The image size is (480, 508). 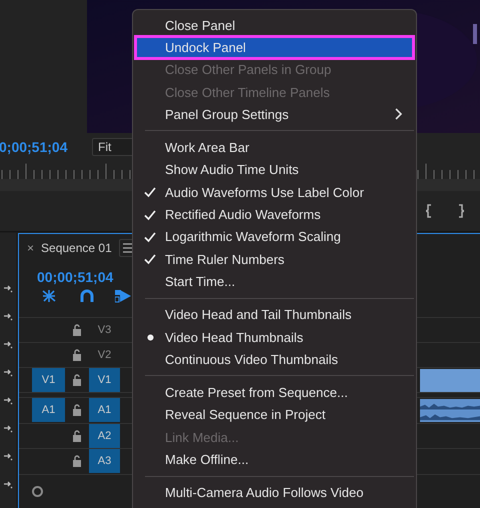 I want to click on magnet-icon, so click(x=87, y=296).